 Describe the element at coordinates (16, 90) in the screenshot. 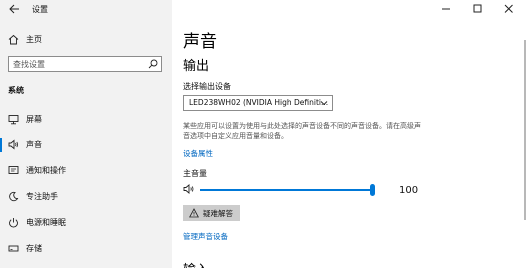

I see `sidebar-section-system: 系统` at that location.